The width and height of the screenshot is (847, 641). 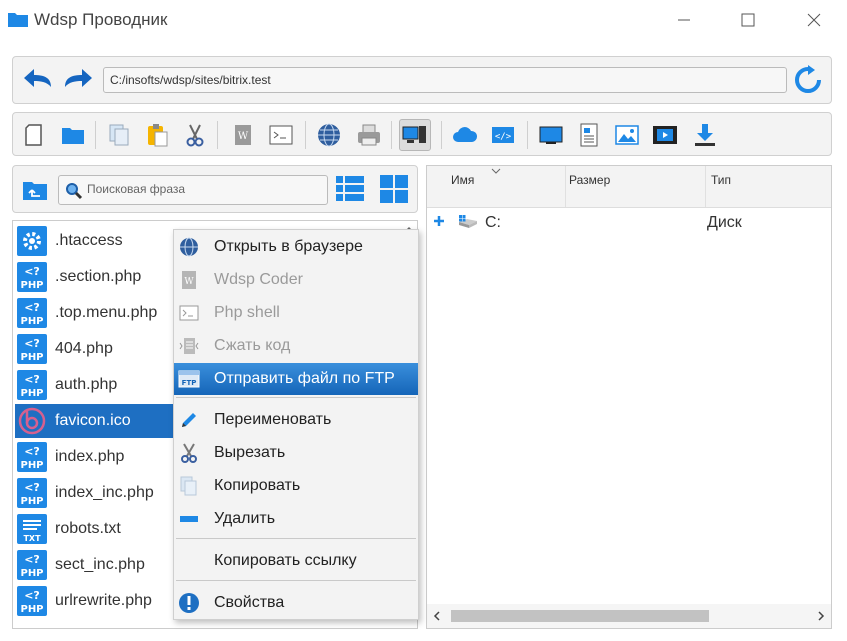 What do you see at coordinates (157, 135) in the screenshot?
I see `paste-button` at bounding box center [157, 135].